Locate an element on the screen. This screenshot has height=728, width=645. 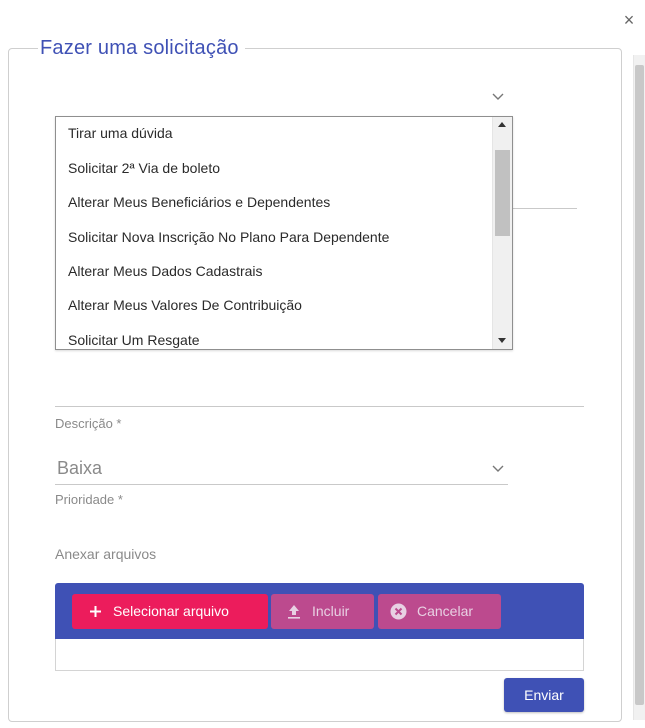
plus-icon is located at coordinates (95, 611).